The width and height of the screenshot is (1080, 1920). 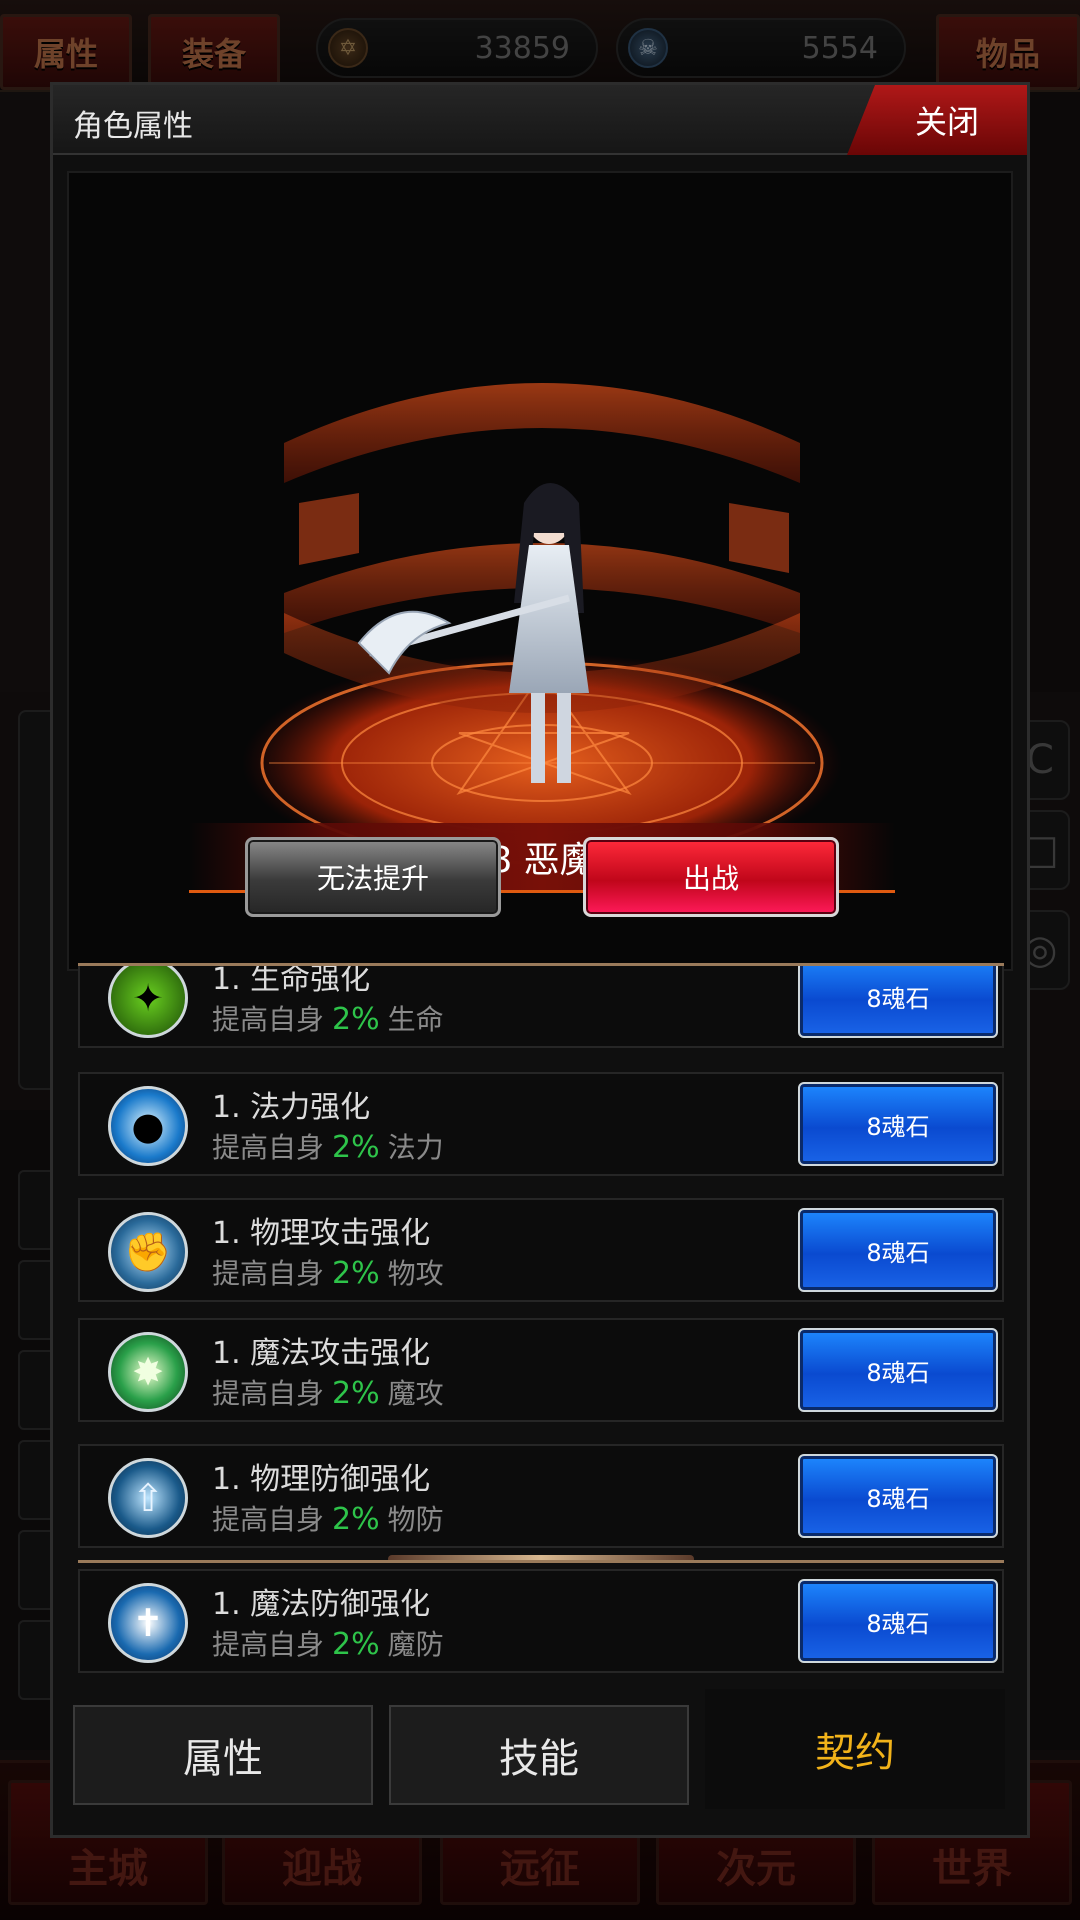 I want to click on close-button: 关闭, so click(x=937, y=120).